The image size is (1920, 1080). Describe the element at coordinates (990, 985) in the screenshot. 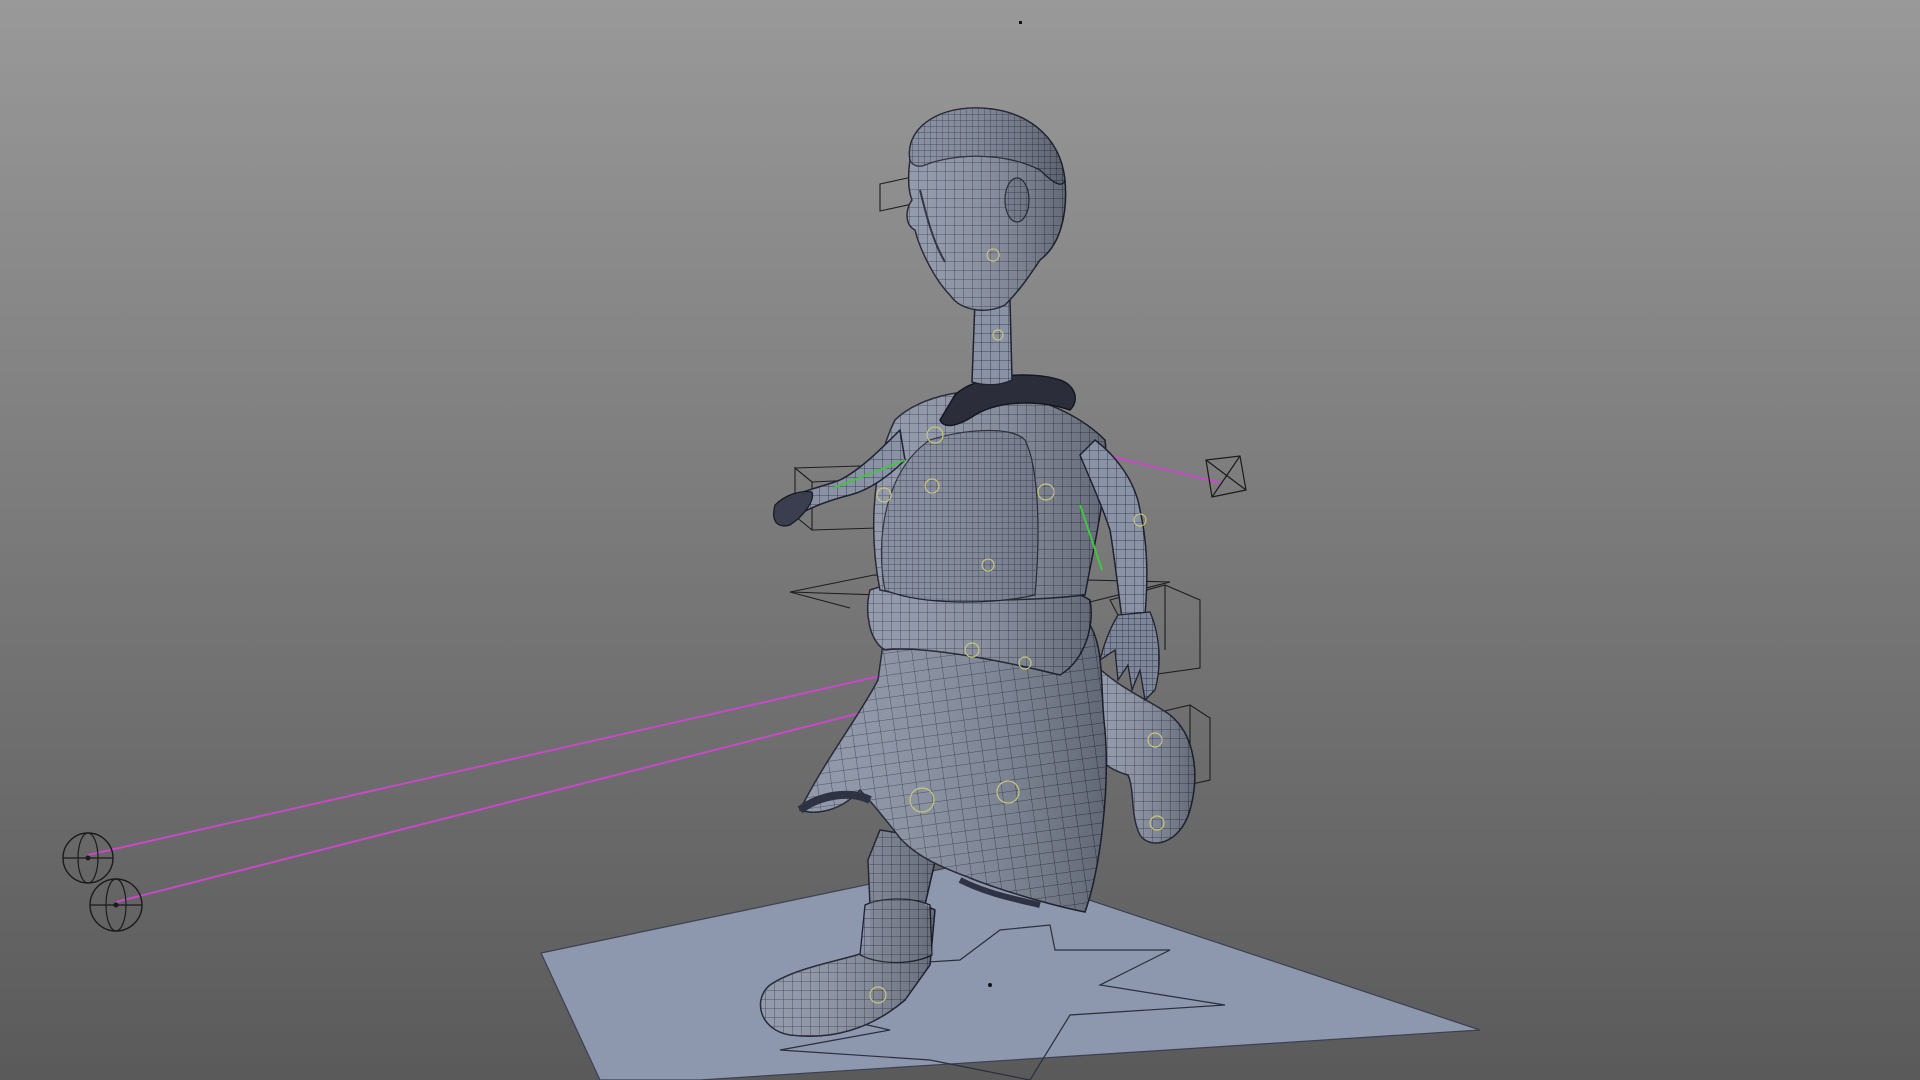

I see `star-center-locator` at that location.